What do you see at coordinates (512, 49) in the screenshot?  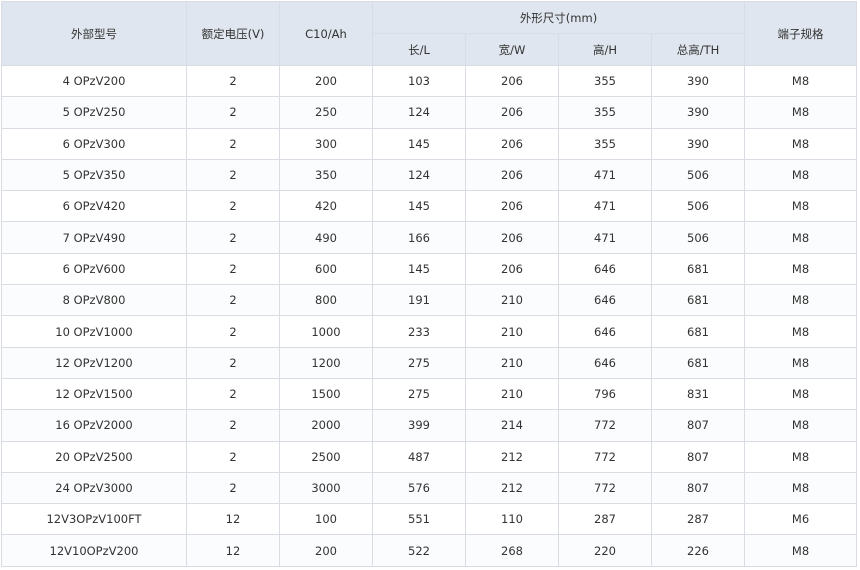 I see `header-width: 宽/W` at bounding box center [512, 49].